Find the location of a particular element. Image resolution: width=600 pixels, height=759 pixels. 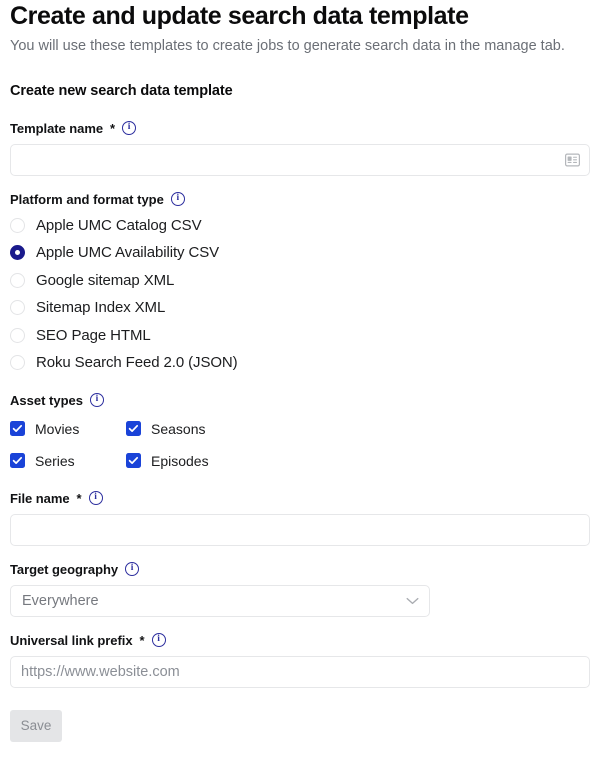

checkbox-option-label: Seasons is located at coordinates (178, 428).